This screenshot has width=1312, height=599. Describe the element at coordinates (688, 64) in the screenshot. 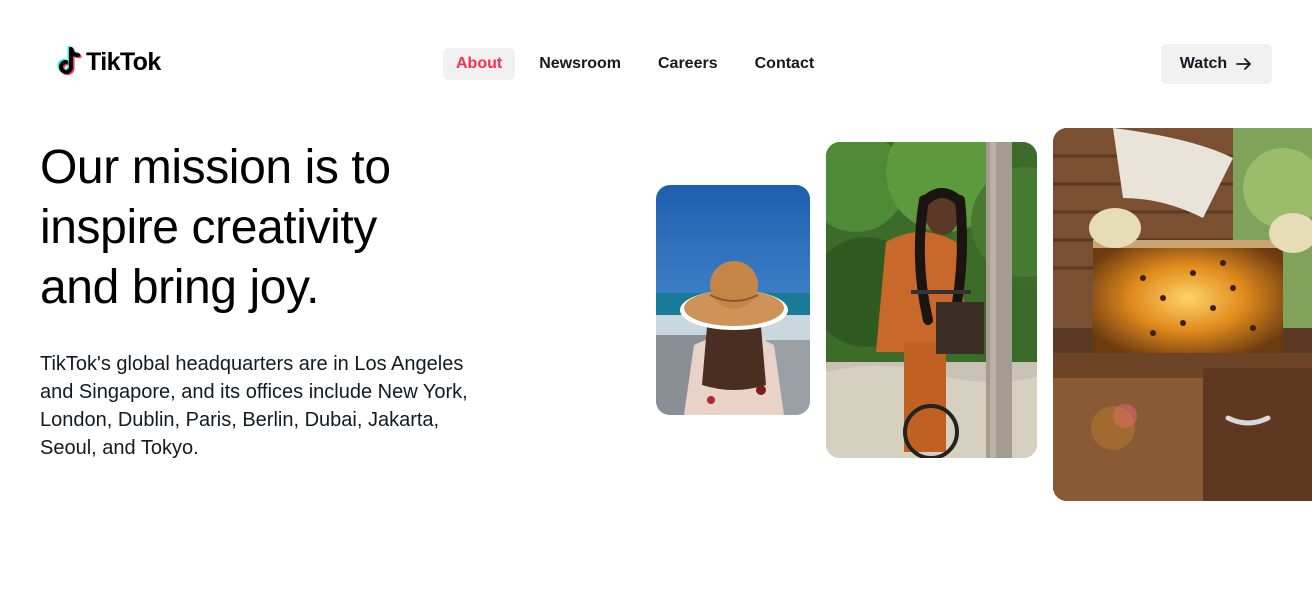

I see `nav-careers: Careers` at that location.